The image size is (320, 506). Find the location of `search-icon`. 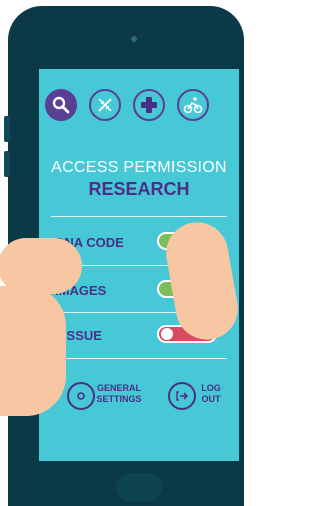

search-icon is located at coordinates (61, 105).